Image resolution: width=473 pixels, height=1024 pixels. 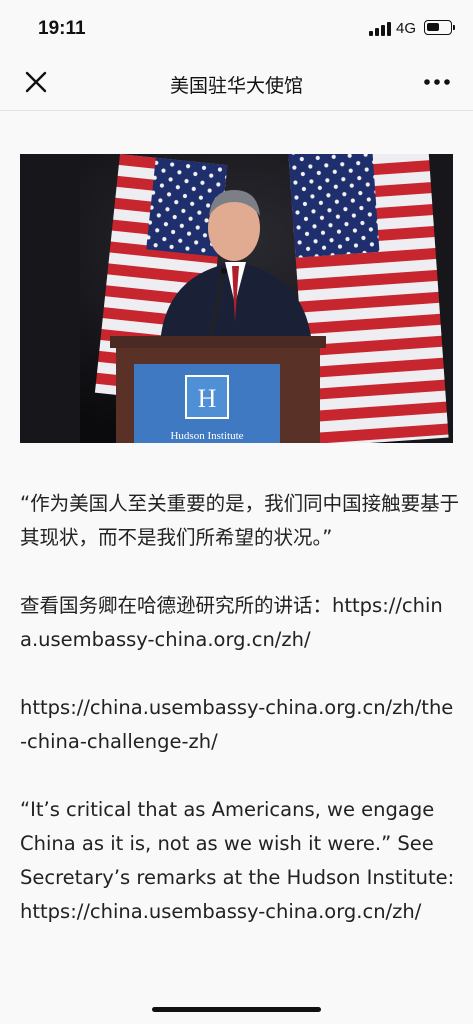 I want to click on signal-icon, so click(x=380, y=29).